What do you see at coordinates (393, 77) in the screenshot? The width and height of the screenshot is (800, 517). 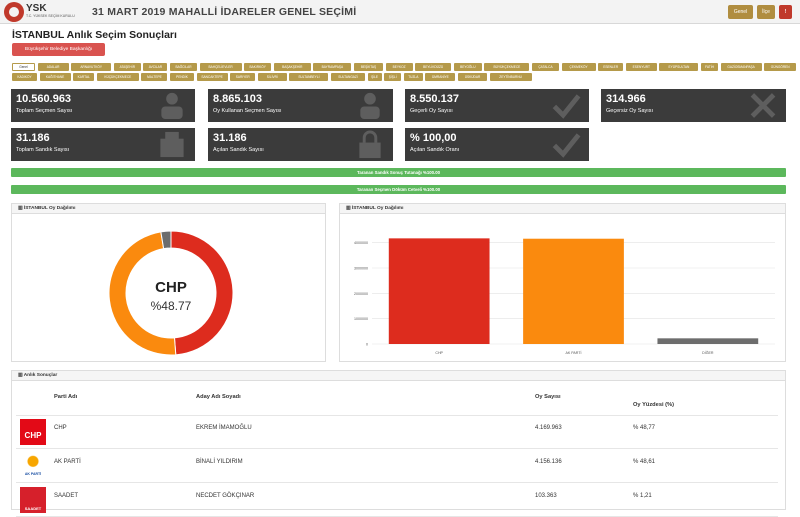 I see `district-button--i-li-: ŞİŞLİ` at bounding box center [393, 77].